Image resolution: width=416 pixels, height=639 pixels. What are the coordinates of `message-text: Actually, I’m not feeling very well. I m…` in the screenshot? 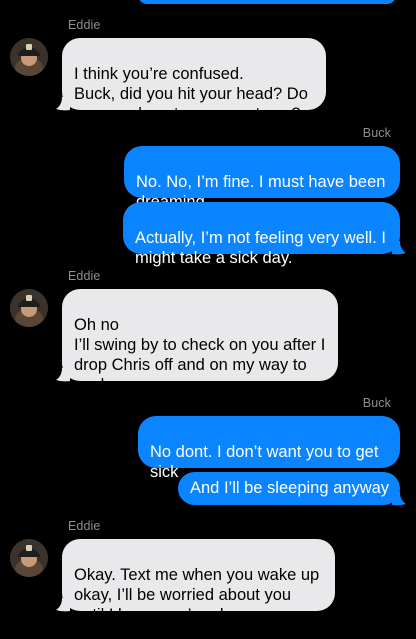 It's located at (260, 248).